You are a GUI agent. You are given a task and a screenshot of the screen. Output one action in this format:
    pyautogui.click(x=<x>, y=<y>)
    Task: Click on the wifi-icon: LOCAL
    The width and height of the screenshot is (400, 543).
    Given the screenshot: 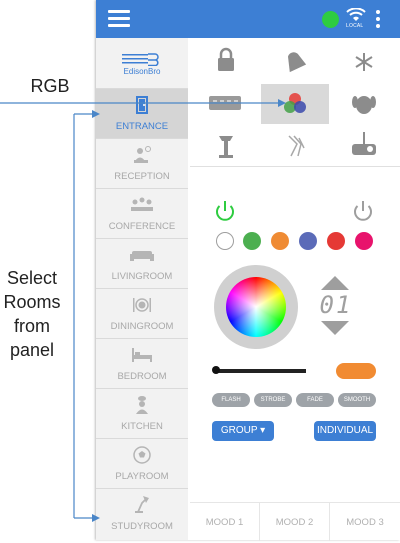 What is the action you would take?
    pyautogui.click(x=356, y=19)
    